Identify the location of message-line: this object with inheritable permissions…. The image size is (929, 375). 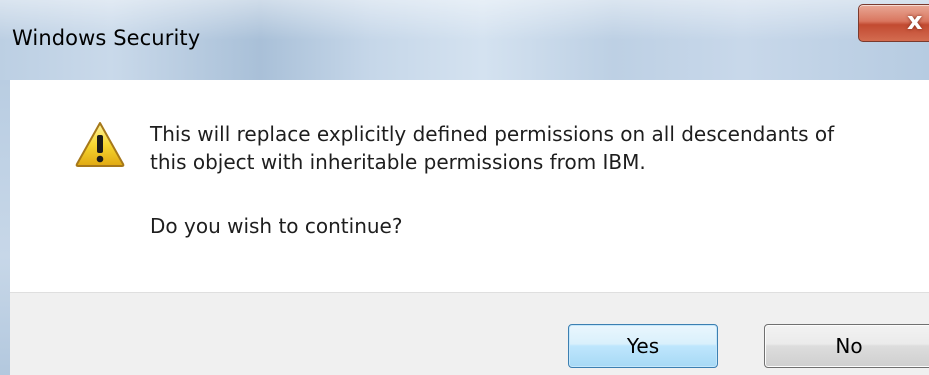
(398, 162).